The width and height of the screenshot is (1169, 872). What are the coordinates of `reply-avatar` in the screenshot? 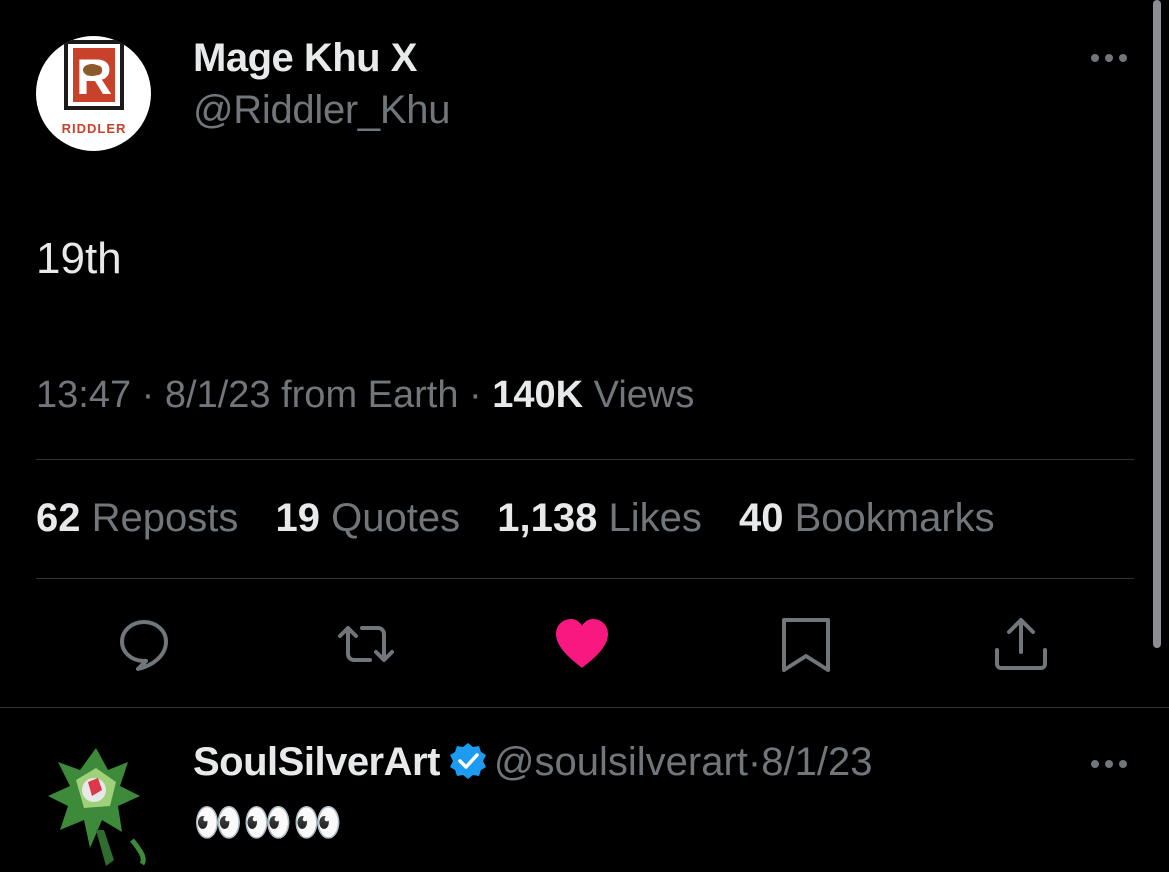 It's located at (96, 805).